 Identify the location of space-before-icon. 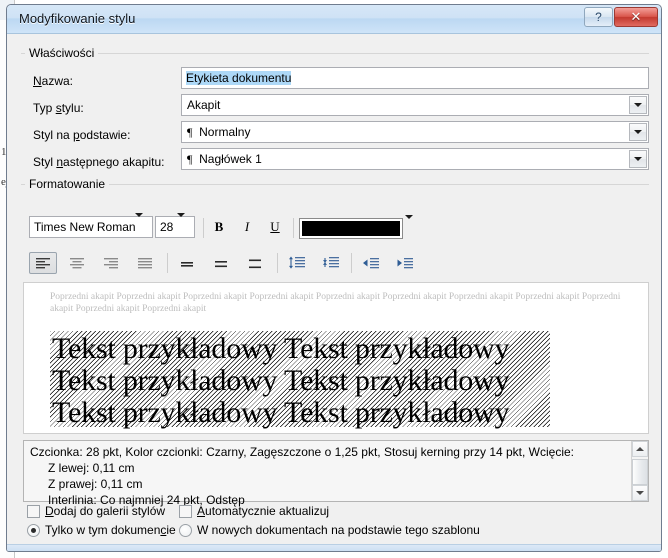
(297, 262).